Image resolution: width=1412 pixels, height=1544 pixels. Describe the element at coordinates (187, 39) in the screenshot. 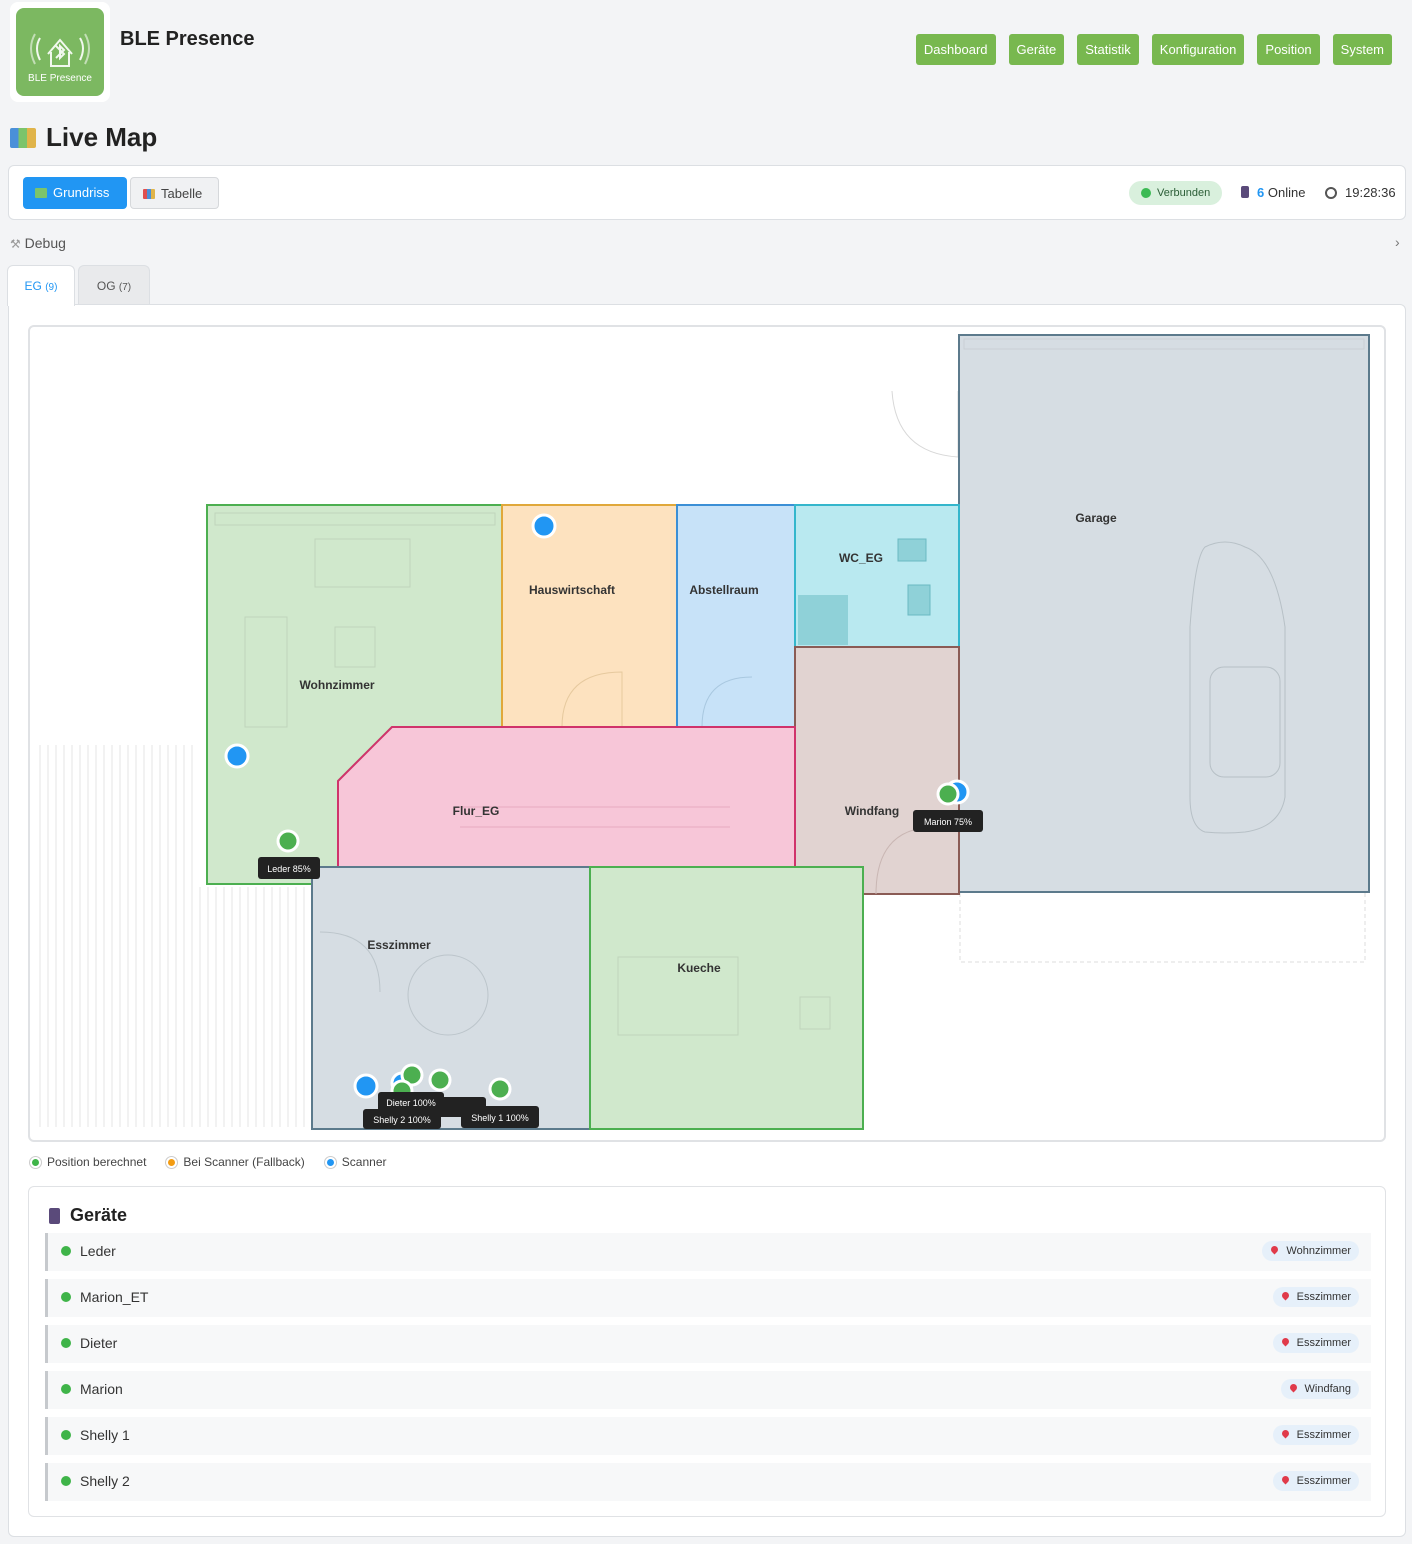

I see `app-title: BLE Presence` at that location.